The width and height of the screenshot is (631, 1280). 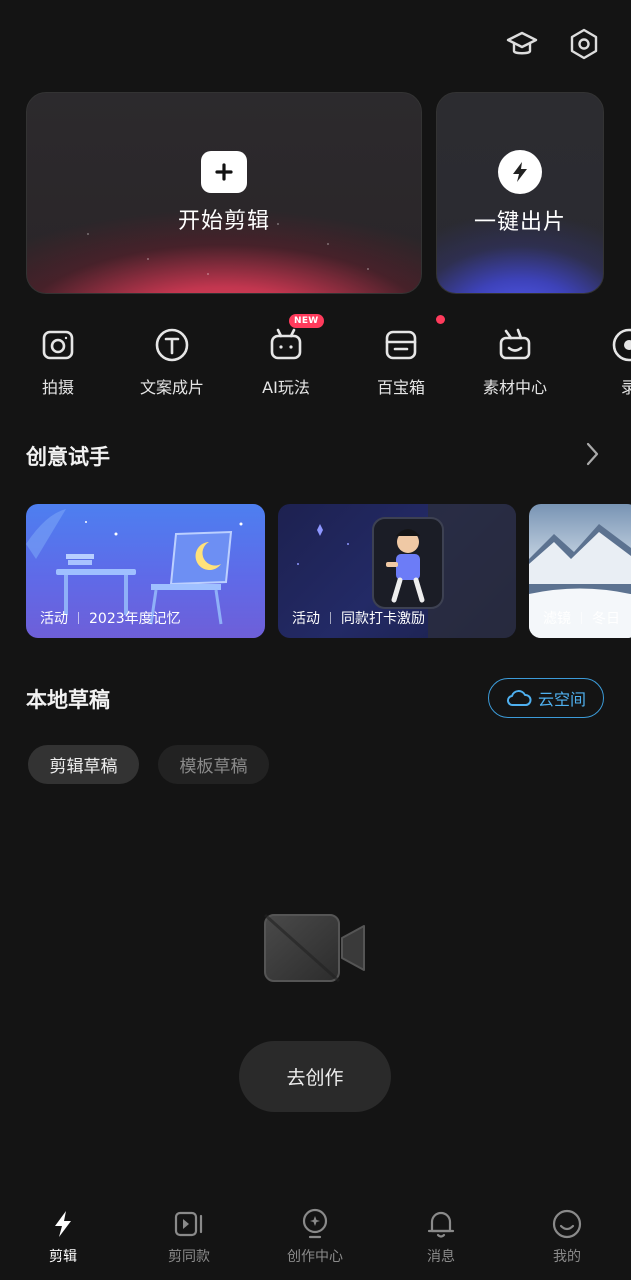 What do you see at coordinates (68, 700) in the screenshot?
I see `drafts-section-title: 本地草稿` at bounding box center [68, 700].